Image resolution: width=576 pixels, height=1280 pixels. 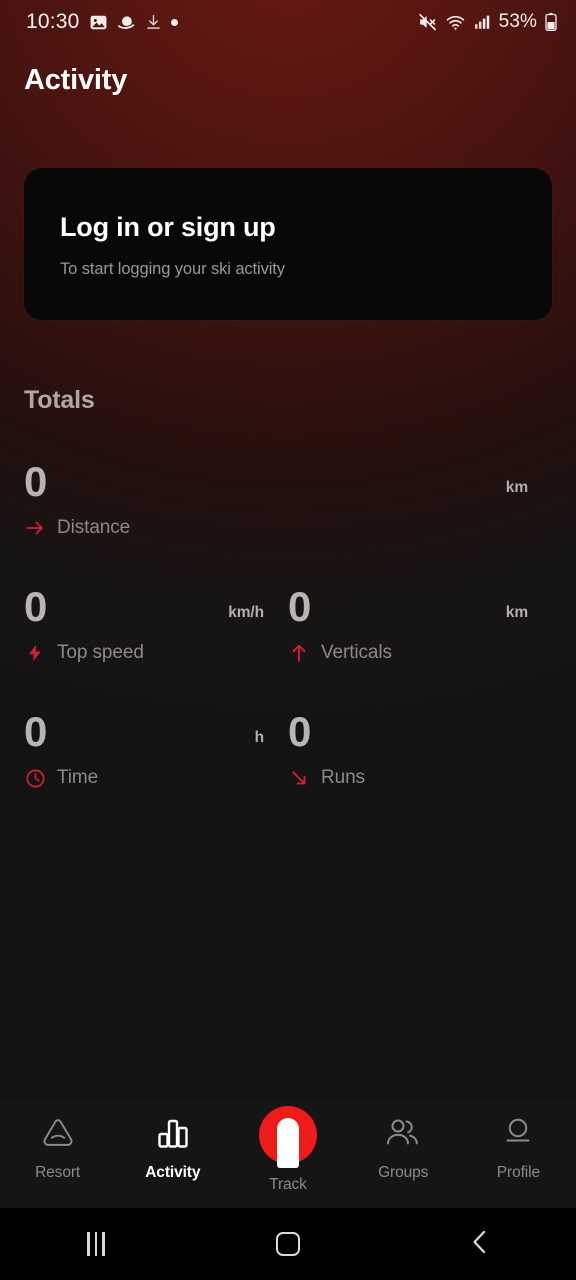 I want to click on stats-row-3: 0 h Time 0 Runs, so click(x=288, y=772).